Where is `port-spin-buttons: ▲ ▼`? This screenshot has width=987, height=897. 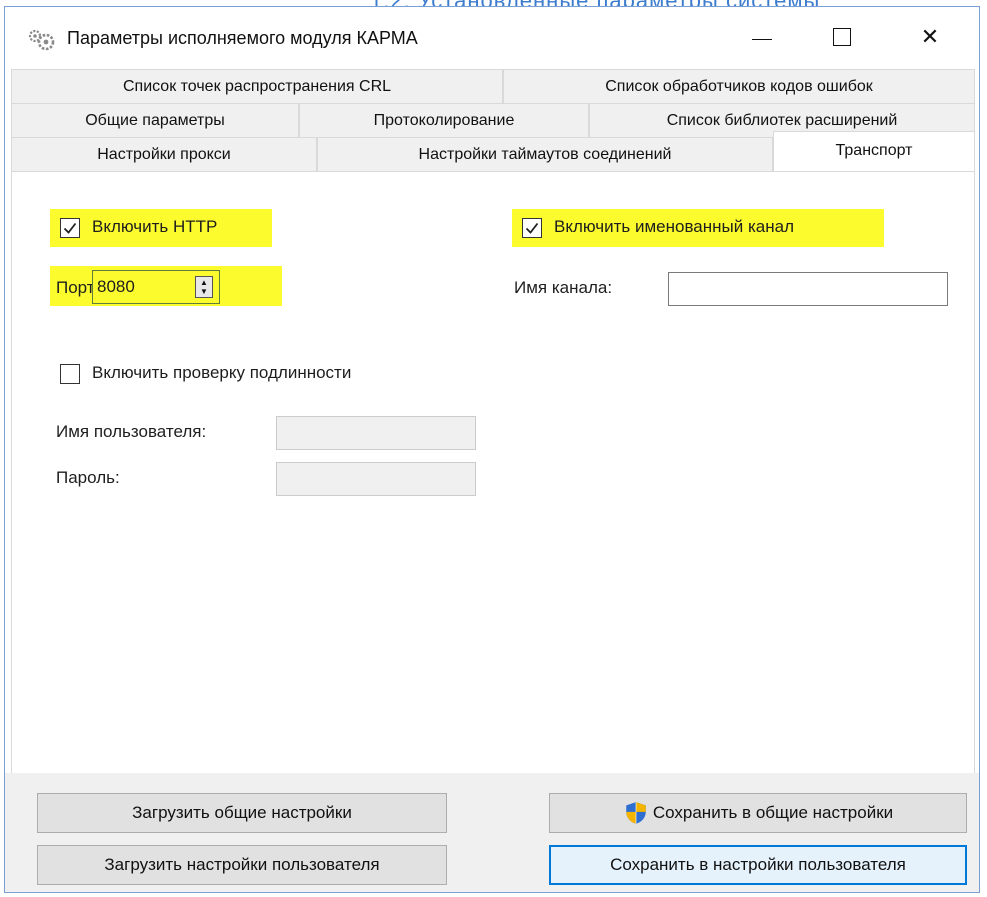
port-spin-buttons: ▲ ▼ is located at coordinates (204, 287).